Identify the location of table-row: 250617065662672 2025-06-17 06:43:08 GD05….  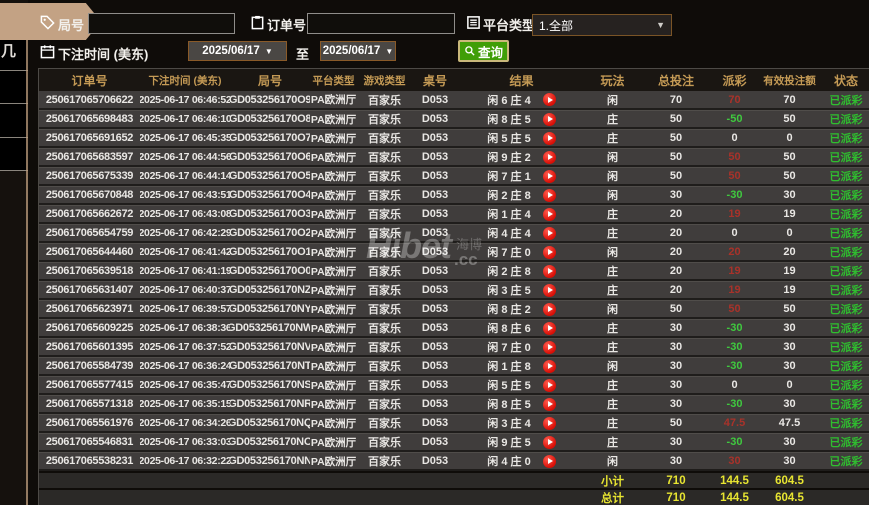
(454, 214).